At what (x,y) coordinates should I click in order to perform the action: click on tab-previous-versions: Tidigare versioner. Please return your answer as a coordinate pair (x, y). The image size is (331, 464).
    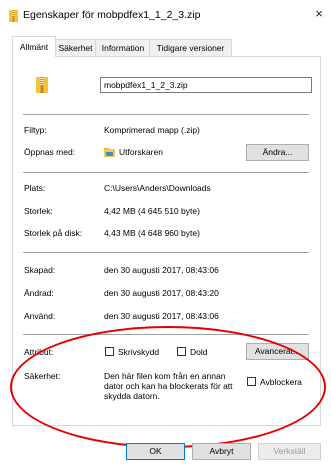
    Looking at the image, I should click on (190, 47).